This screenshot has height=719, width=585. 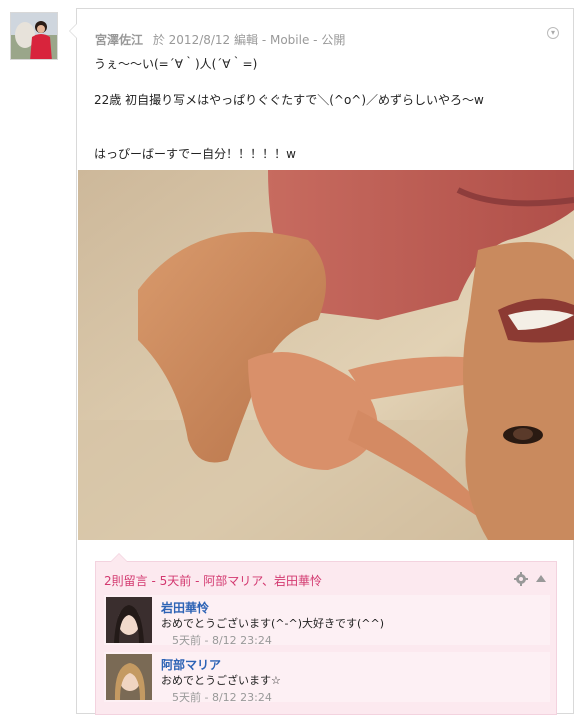 What do you see at coordinates (333, 40) in the screenshot?
I see `post-visibility: 公開` at bounding box center [333, 40].